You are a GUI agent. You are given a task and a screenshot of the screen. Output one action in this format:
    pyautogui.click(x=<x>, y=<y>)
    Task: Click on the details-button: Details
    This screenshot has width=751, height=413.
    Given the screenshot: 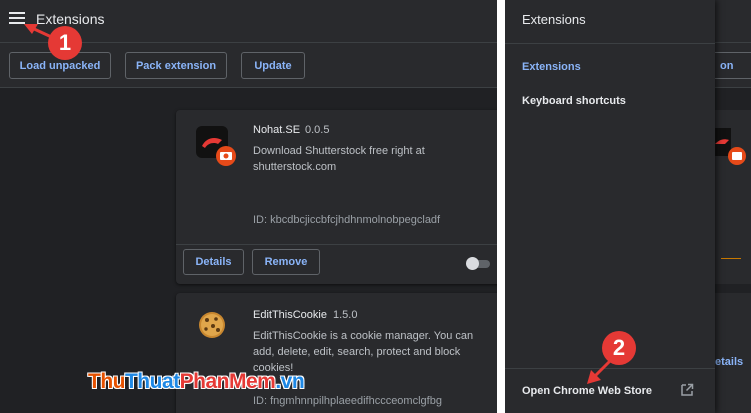 What is the action you would take?
    pyautogui.click(x=213, y=262)
    